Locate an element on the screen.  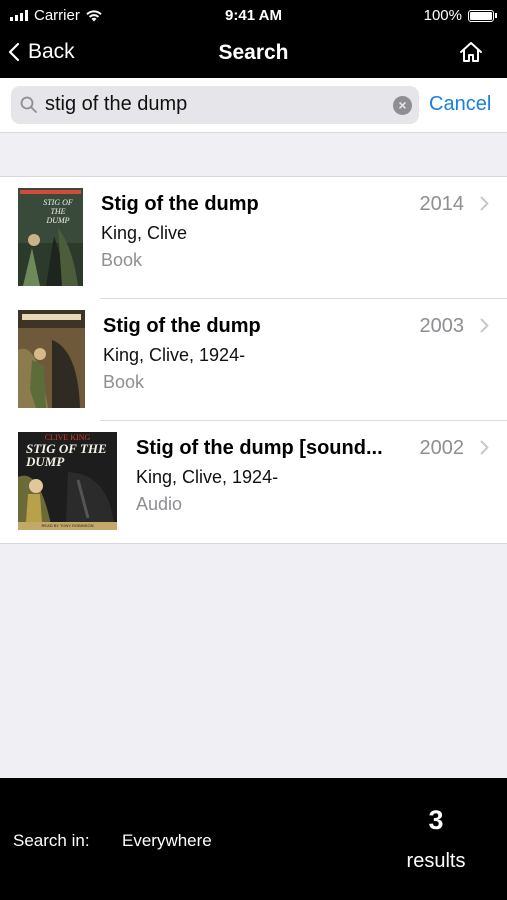
search-scope-selector: Everywhere is located at coordinates (167, 841).